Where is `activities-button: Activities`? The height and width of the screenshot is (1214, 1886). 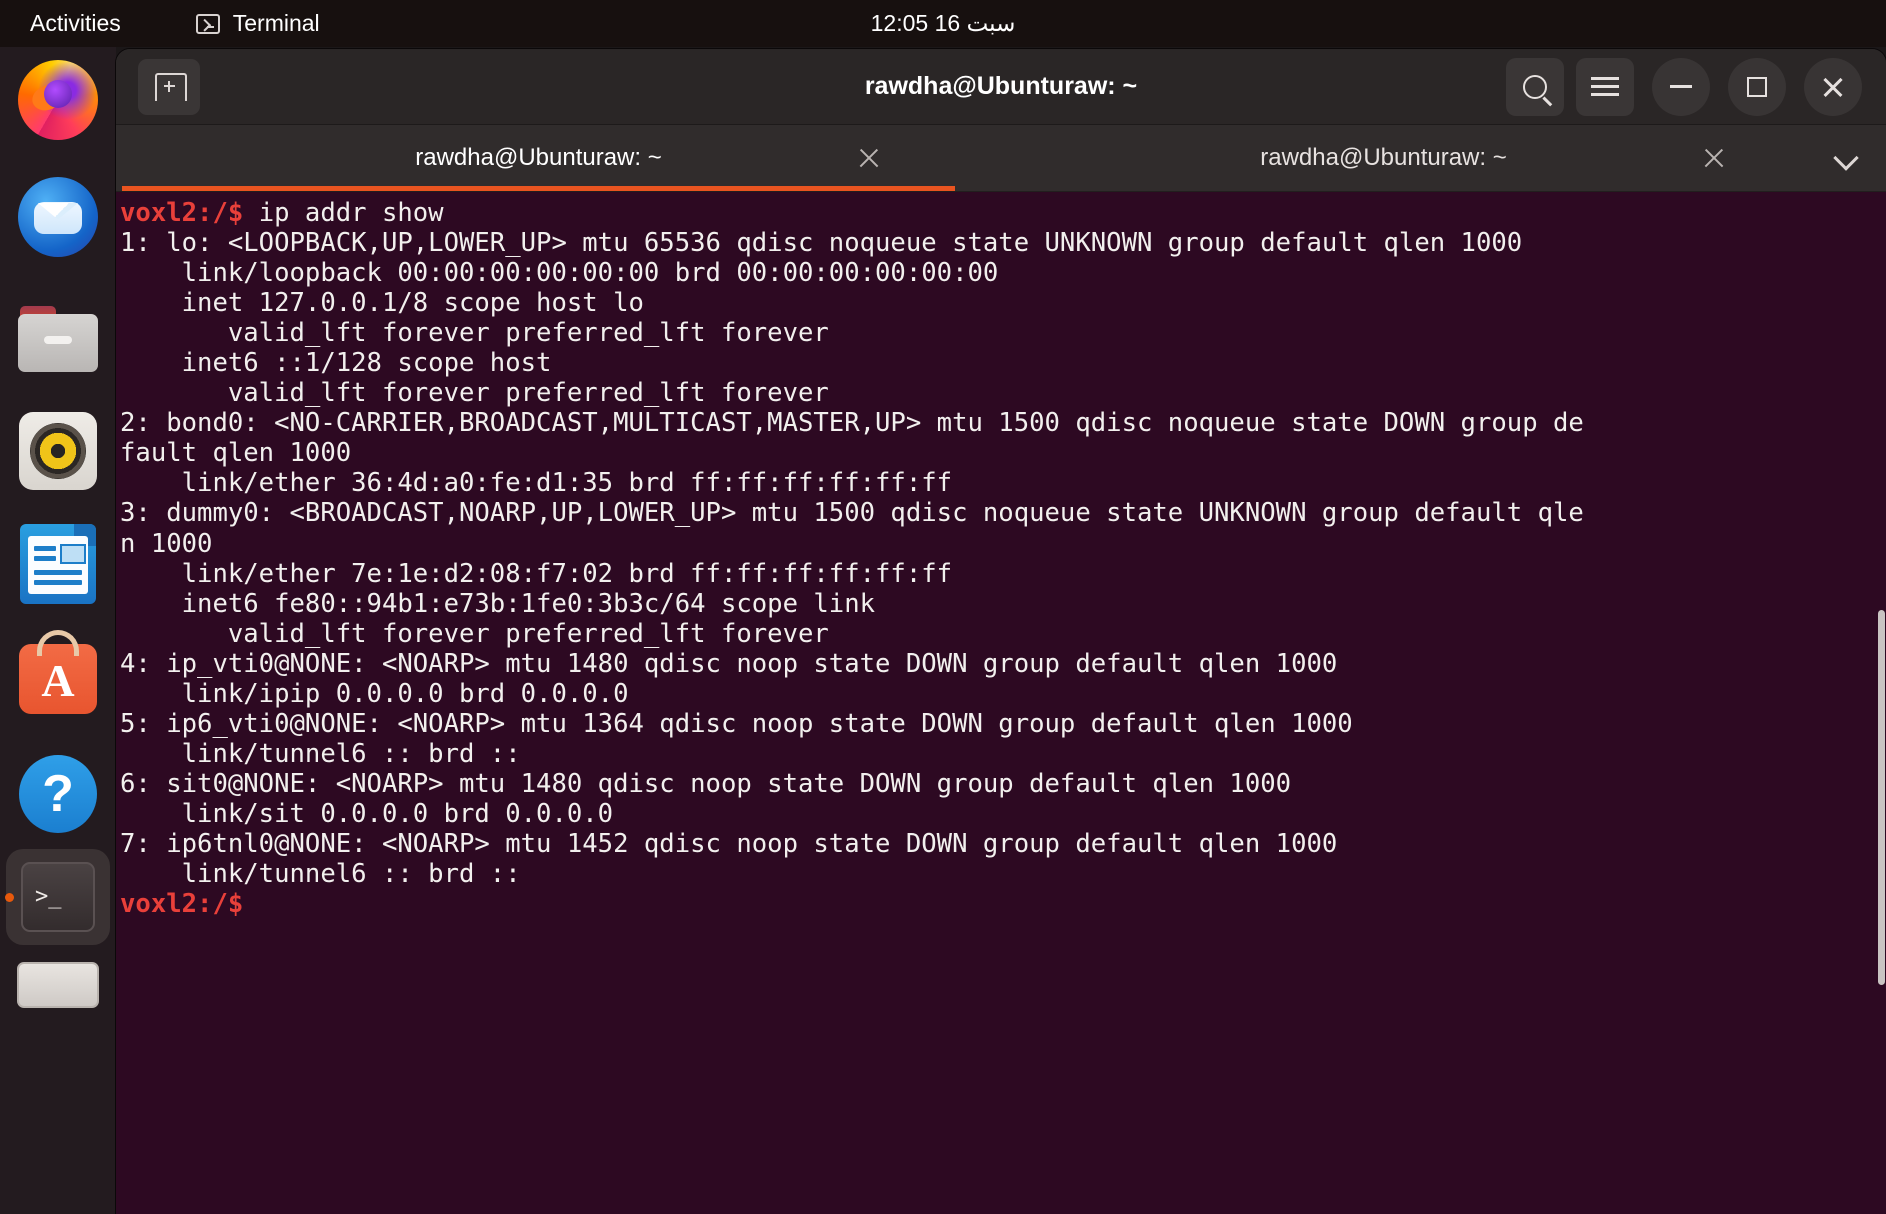 activities-button: Activities is located at coordinates (75, 23).